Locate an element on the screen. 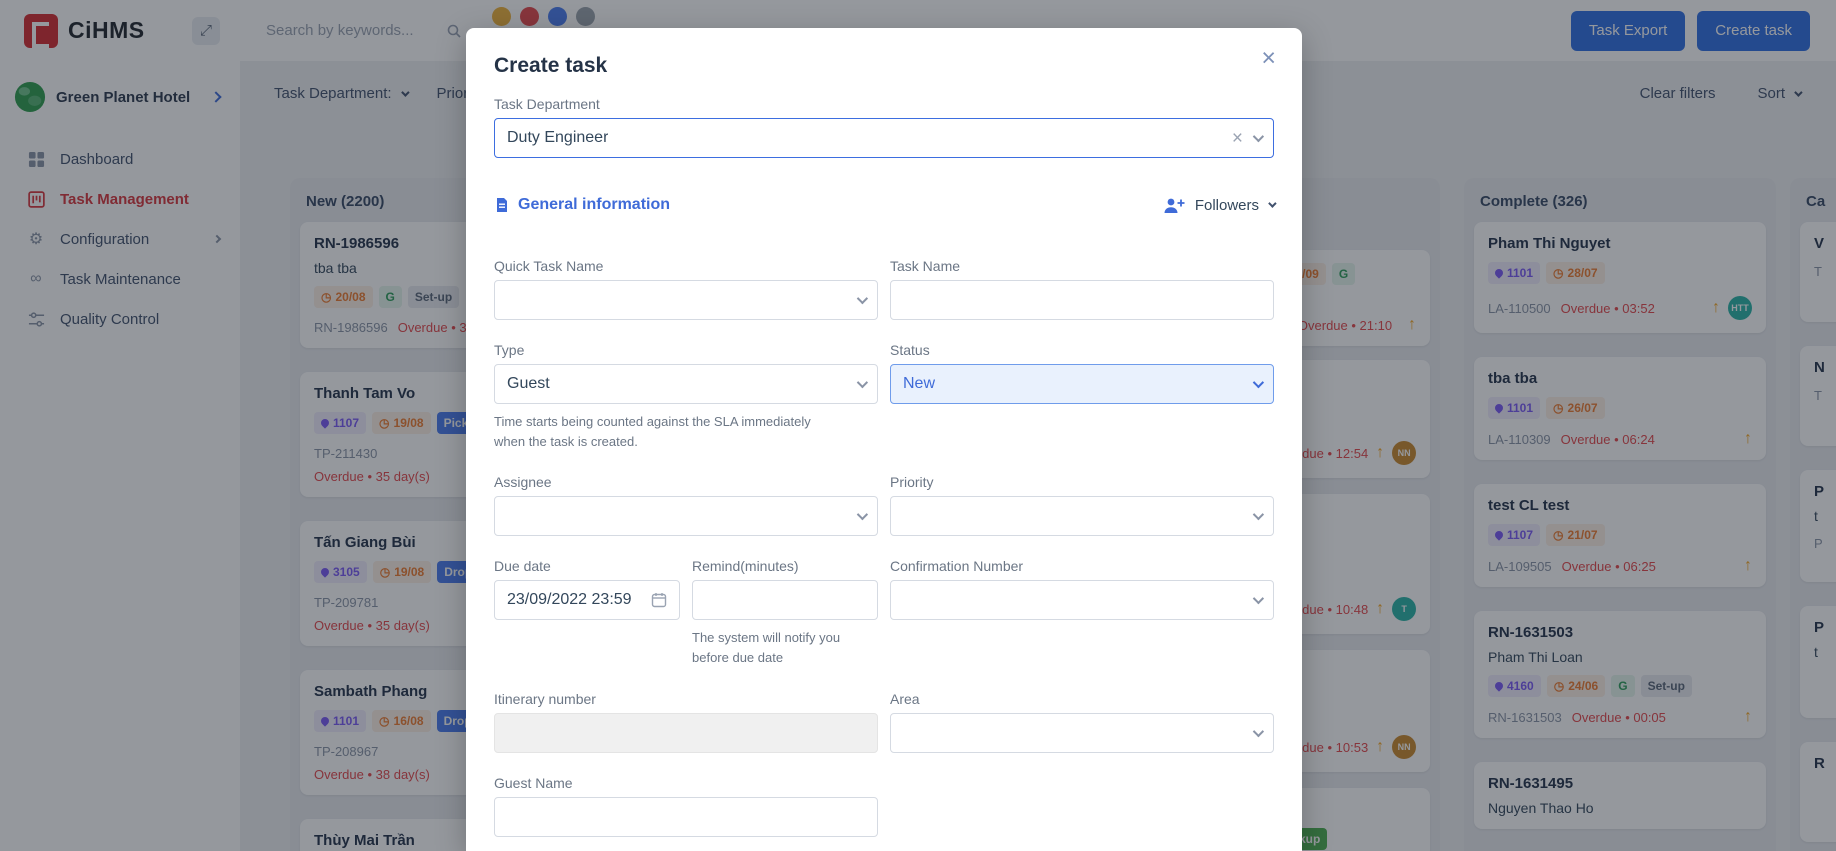 Image resolution: width=1836 pixels, height=851 pixels. assignee-group: Assignee is located at coordinates (686, 505).